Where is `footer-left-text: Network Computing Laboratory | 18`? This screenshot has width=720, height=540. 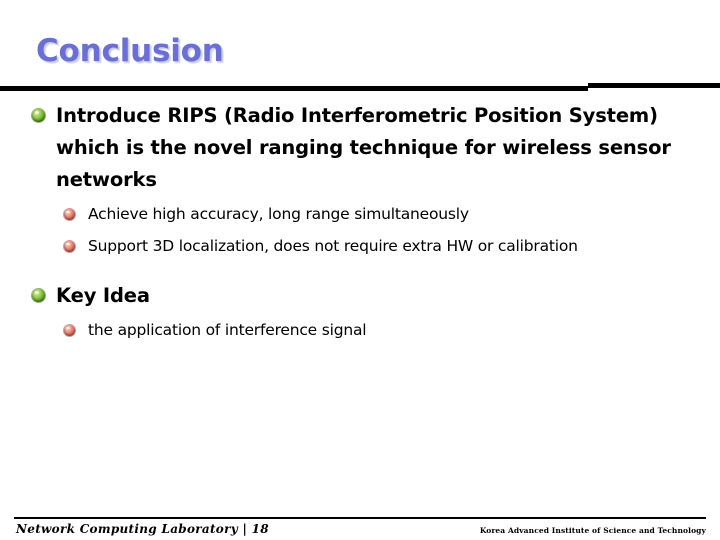
footer-left-text: Network Computing Laboratory | 18 is located at coordinates (142, 529).